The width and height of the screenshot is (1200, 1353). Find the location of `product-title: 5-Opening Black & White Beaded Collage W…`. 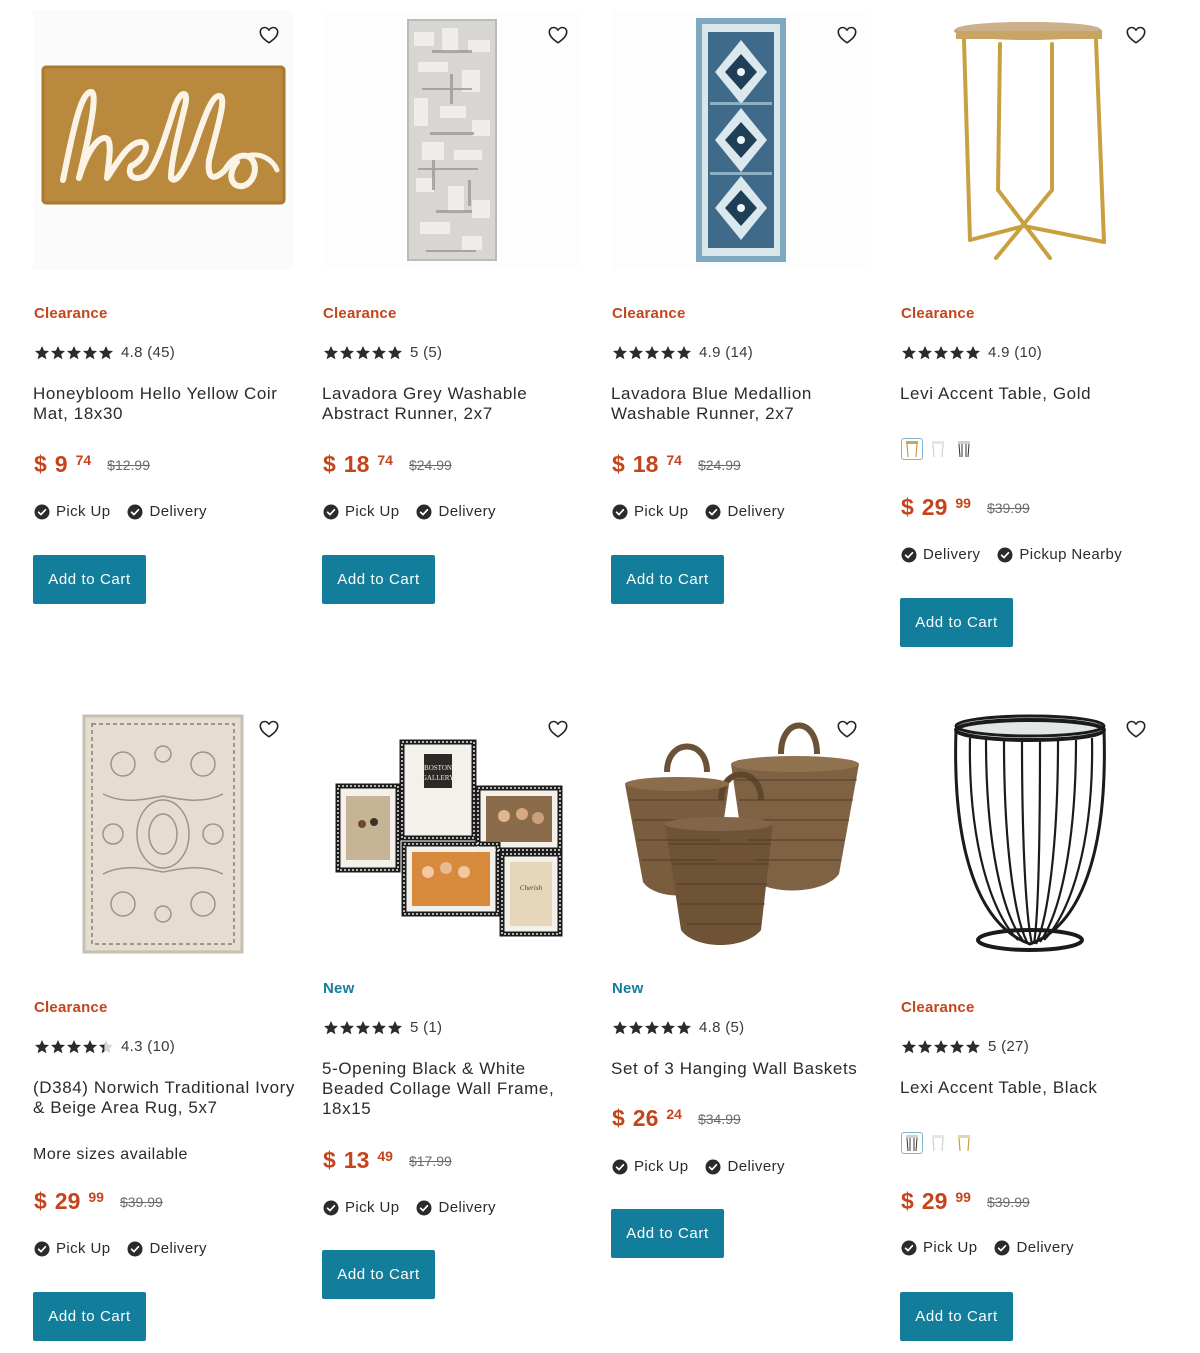

product-title: 5-Opening Black & White Beaded Collage W… is located at coordinates (453, 1089).